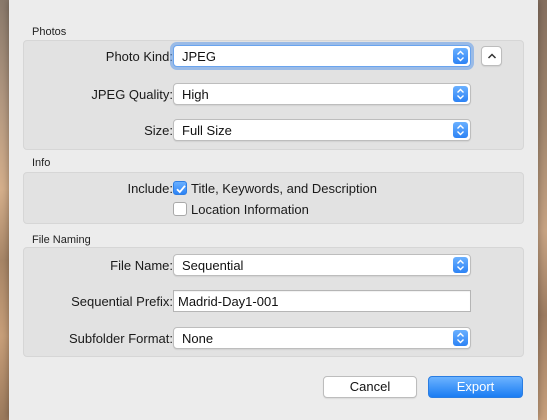  I want to click on file-name-label: File Name:, so click(141, 265).